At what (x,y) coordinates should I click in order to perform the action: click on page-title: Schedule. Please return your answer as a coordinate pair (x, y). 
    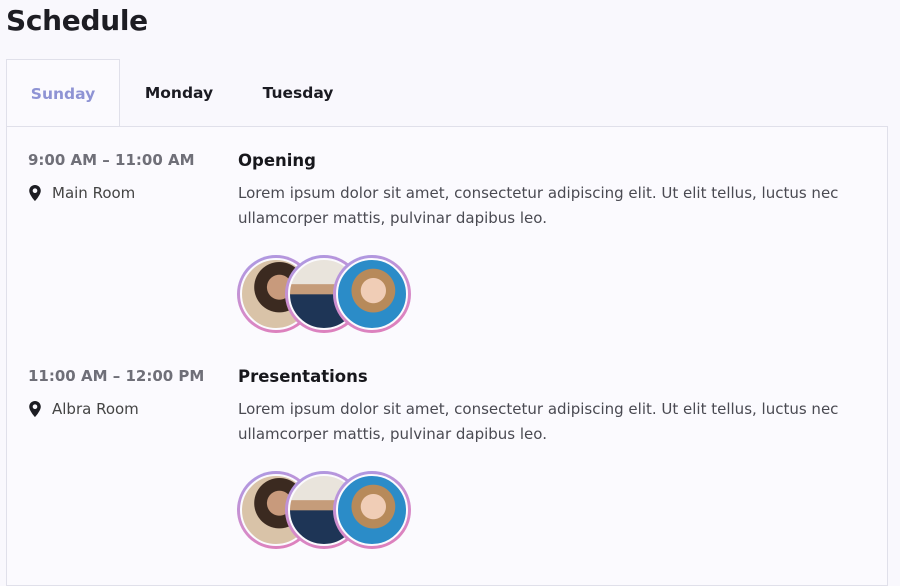
    Looking at the image, I should click on (77, 20).